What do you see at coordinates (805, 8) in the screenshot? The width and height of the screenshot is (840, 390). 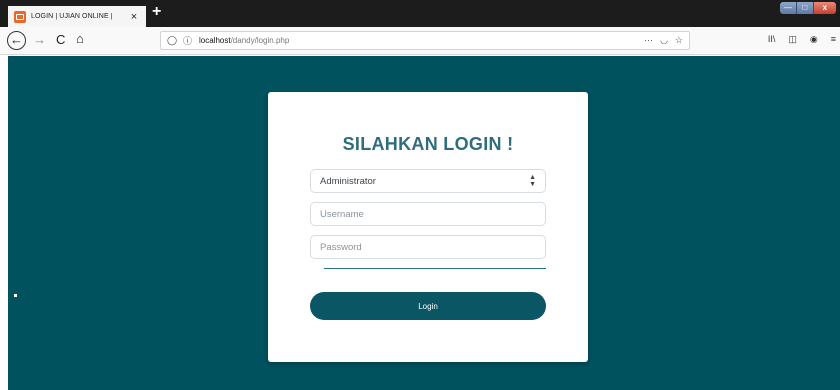 I see `maximize-icon: □` at bounding box center [805, 8].